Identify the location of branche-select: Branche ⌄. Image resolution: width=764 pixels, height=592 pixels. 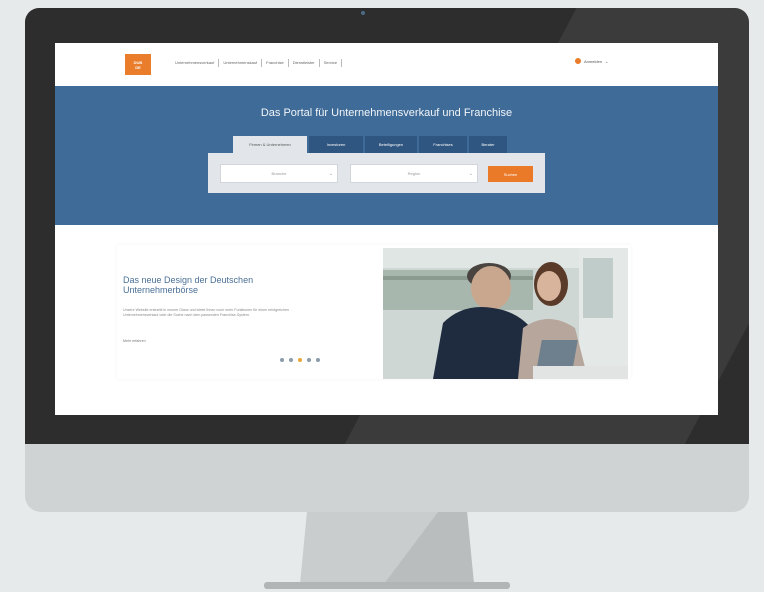
(279, 173).